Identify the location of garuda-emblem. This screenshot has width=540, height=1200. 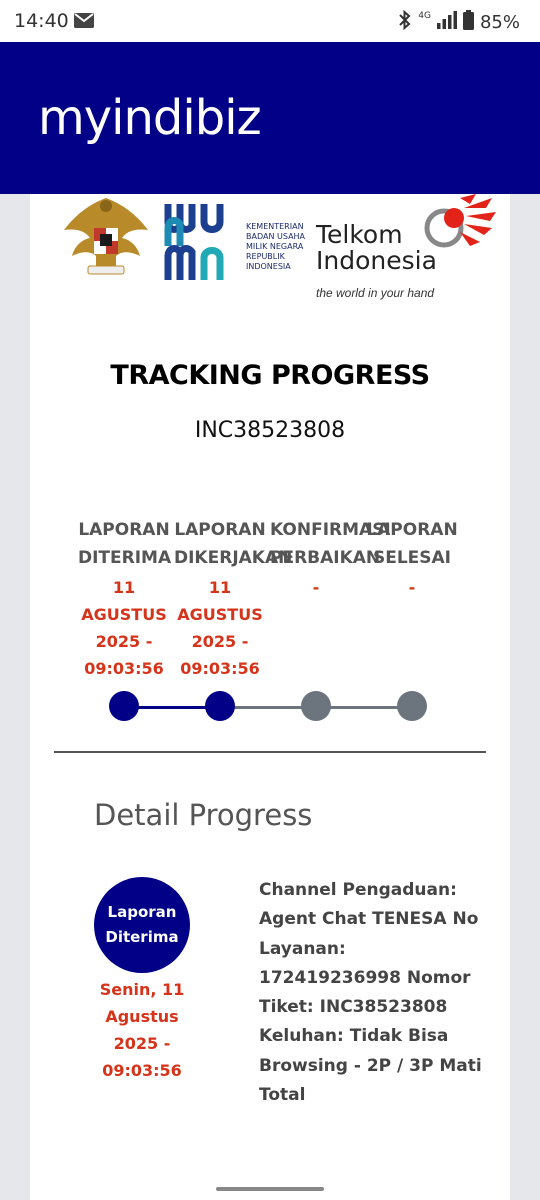
(106, 236).